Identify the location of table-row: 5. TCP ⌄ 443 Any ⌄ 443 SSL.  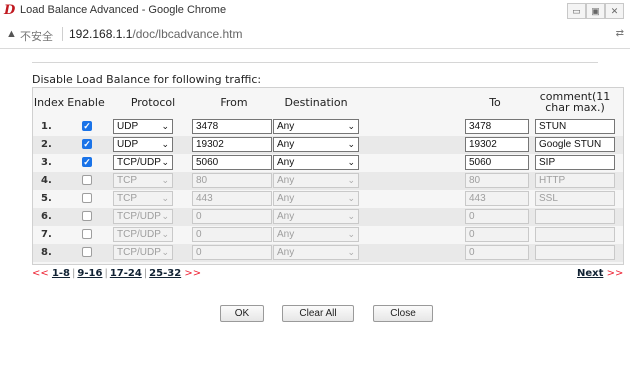
(328, 199).